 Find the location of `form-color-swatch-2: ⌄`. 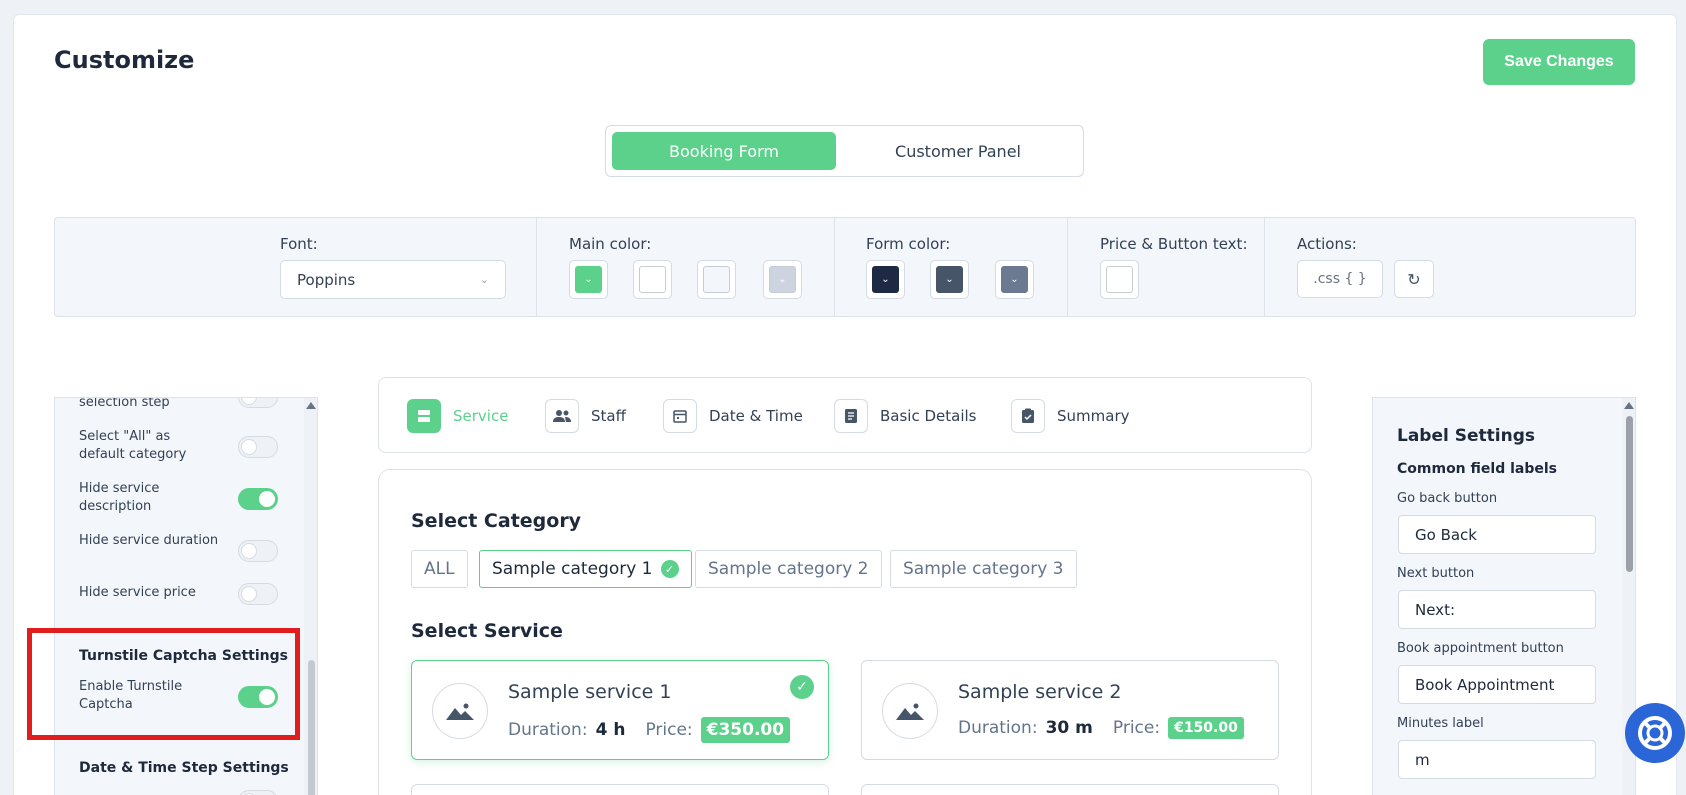

form-color-swatch-2: ⌄ is located at coordinates (949, 279).